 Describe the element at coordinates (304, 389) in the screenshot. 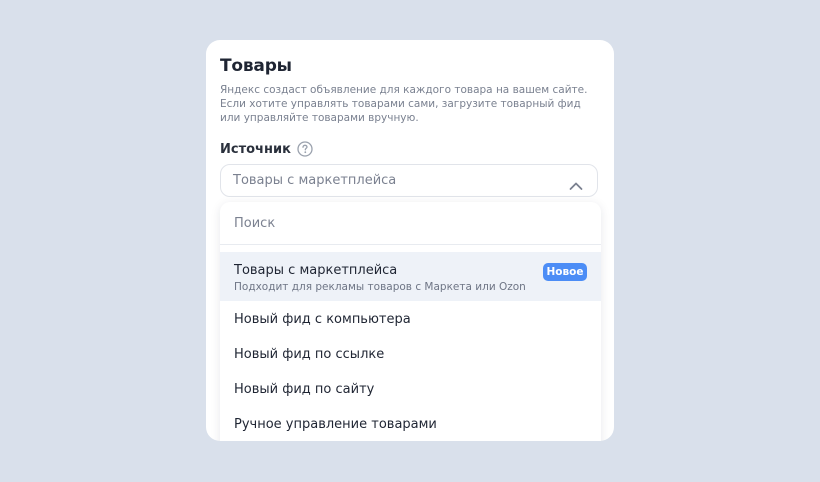

I see `option-label: Новый фид по сайту` at that location.